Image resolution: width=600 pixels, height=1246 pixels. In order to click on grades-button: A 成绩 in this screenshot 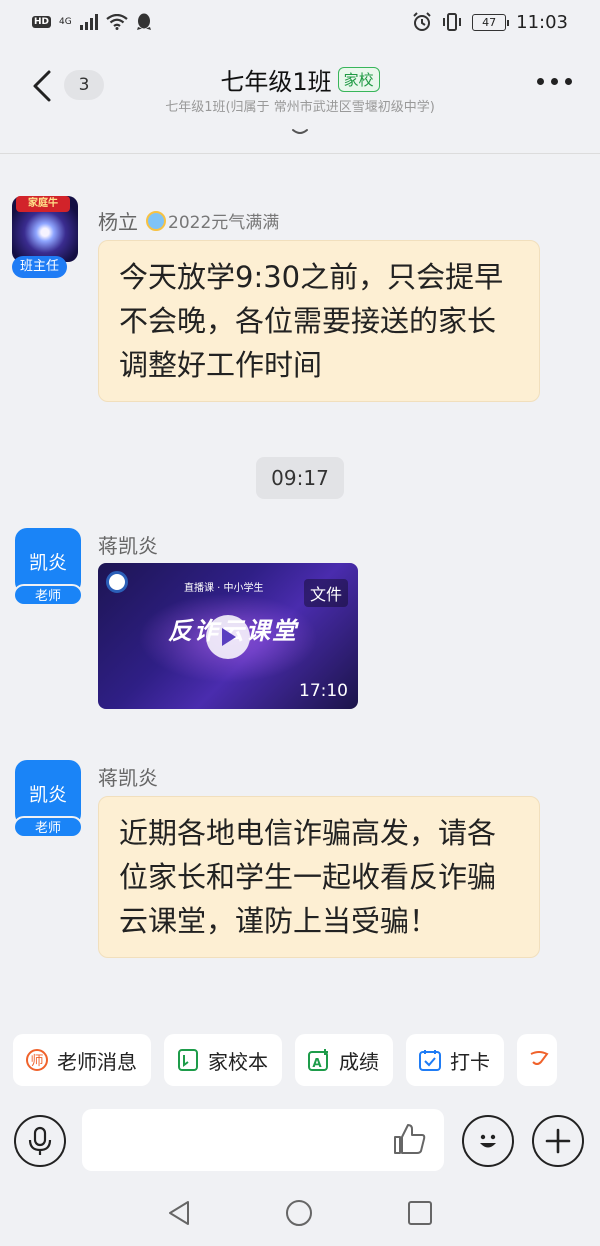, I will do `click(344, 1060)`.